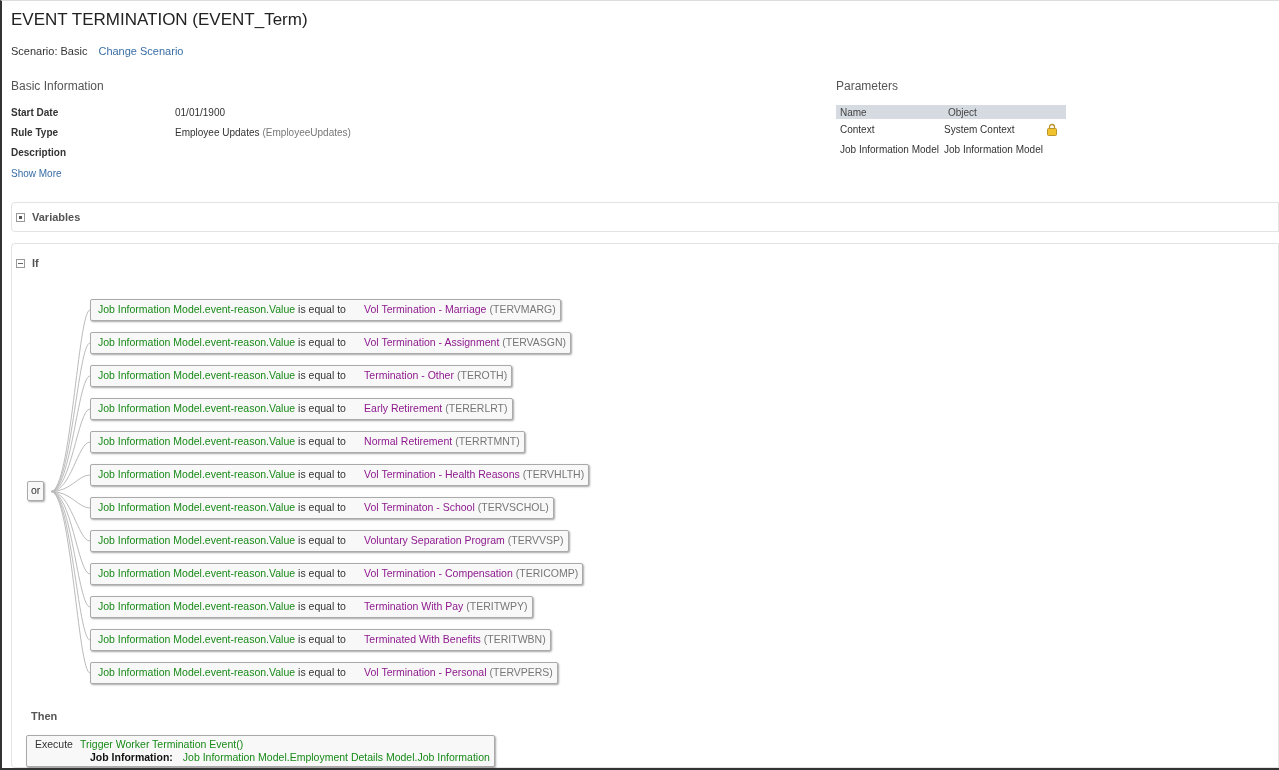  Describe the element at coordinates (336, 757) in the screenshot. I see `parameter-value: Job Information Model.Employment Details Model.Job Information` at that location.